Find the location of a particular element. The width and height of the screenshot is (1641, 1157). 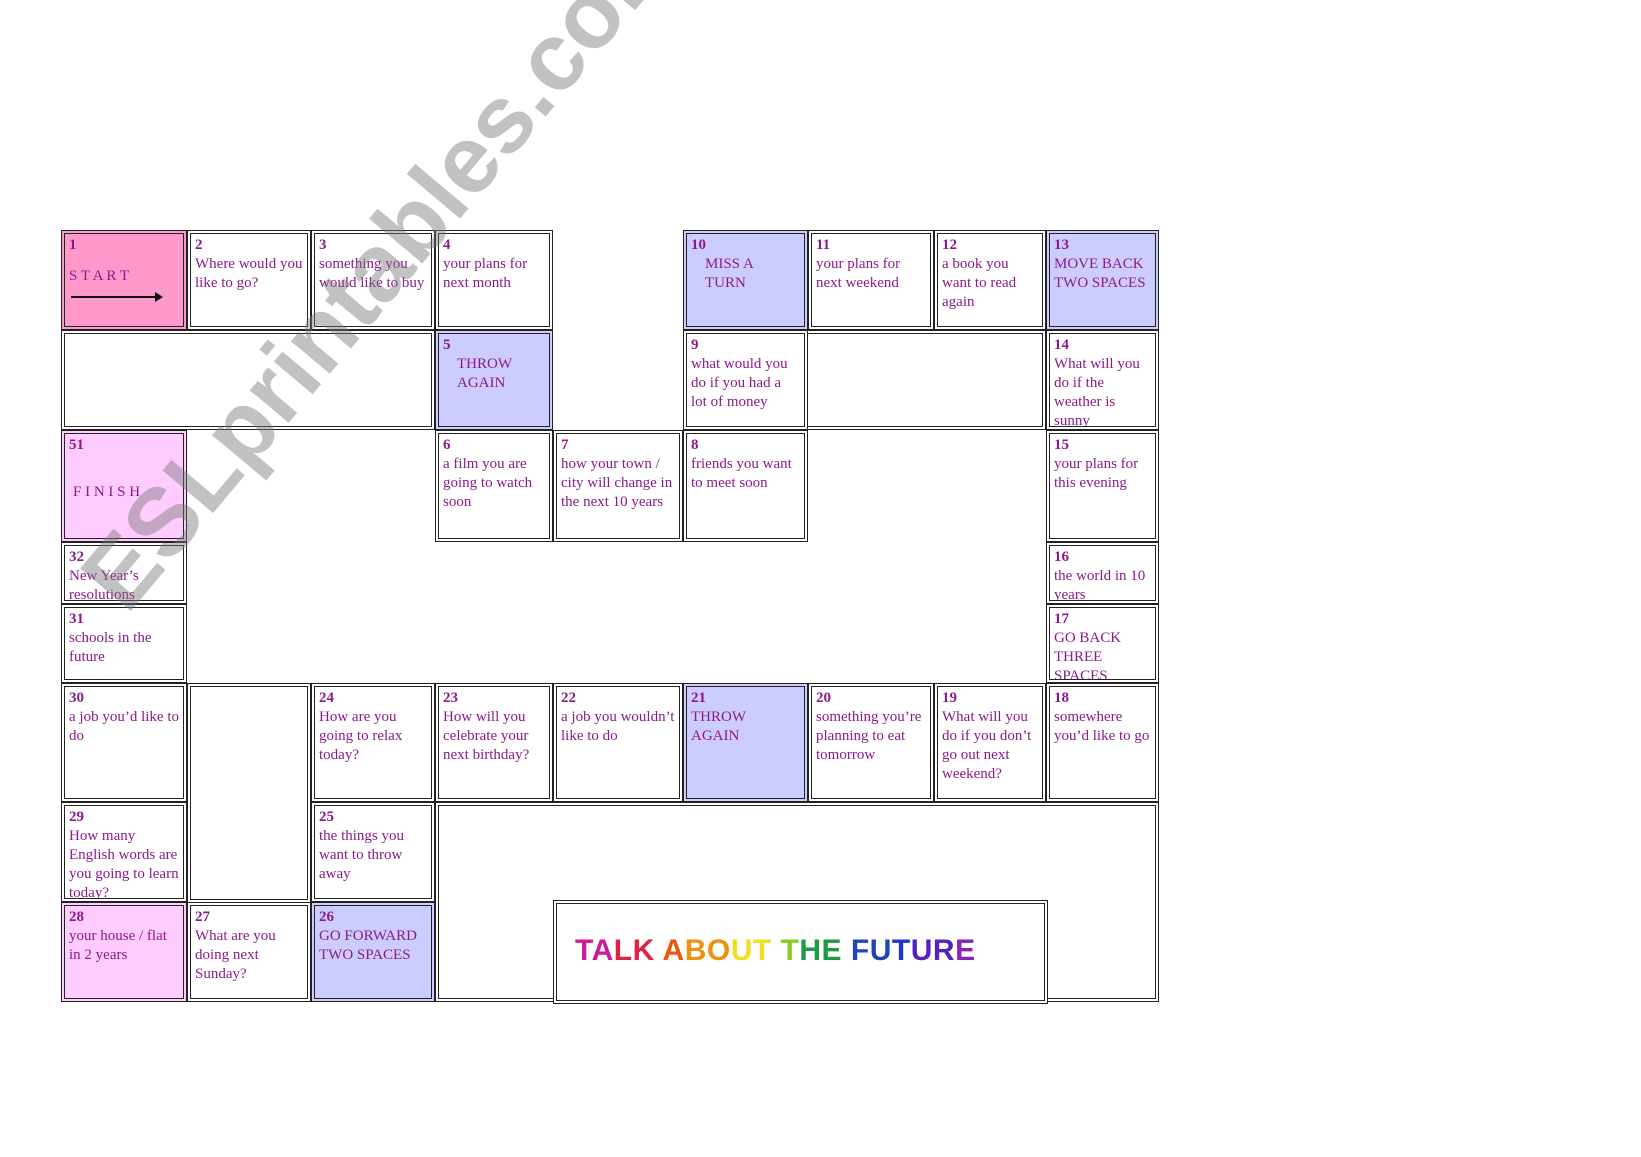

square-number: 27 is located at coordinates (202, 917).